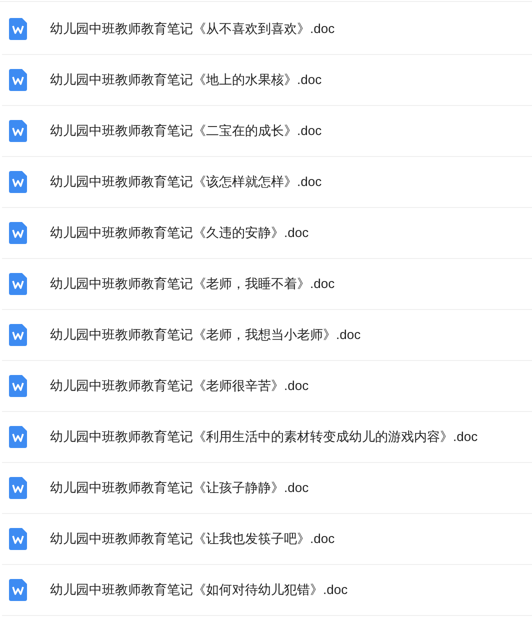  What do you see at coordinates (186, 131) in the screenshot?
I see `file-name: 幼儿园中班教师教育笔记《二宝在的成长》.doc` at bounding box center [186, 131].